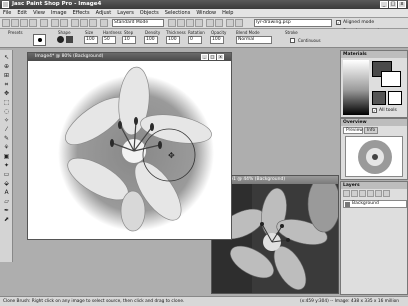 The image size is (408, 306). I want to click on overview-panel: Overview Preview Info, so click(374, 149).